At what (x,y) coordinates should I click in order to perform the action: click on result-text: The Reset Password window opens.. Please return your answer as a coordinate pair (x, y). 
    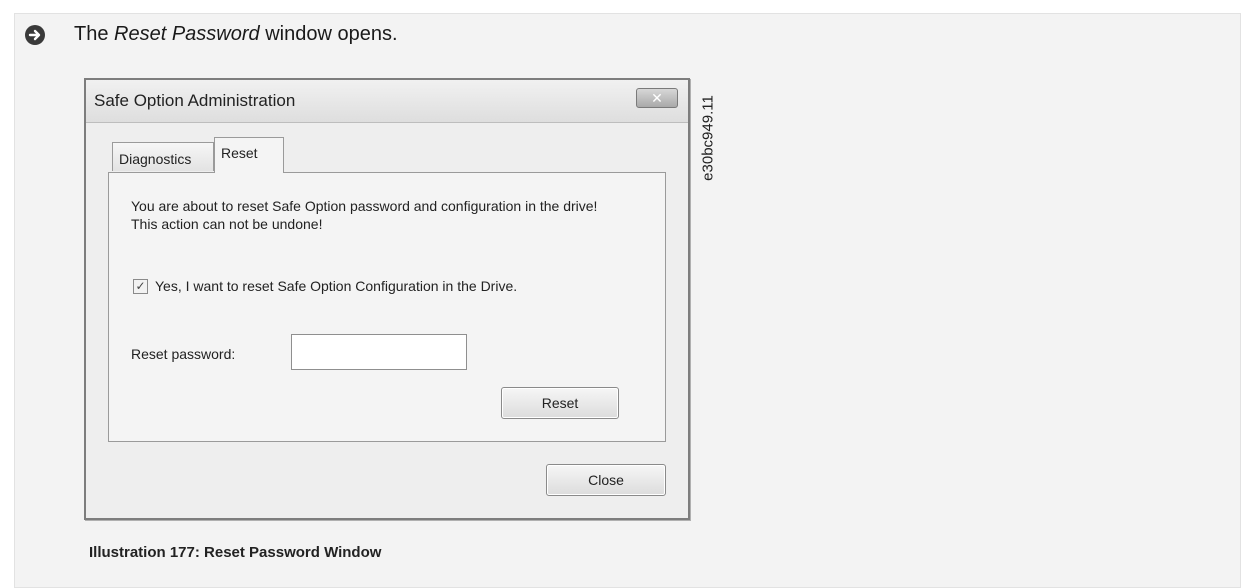
    Looking at the image, I should click on (236, 34).